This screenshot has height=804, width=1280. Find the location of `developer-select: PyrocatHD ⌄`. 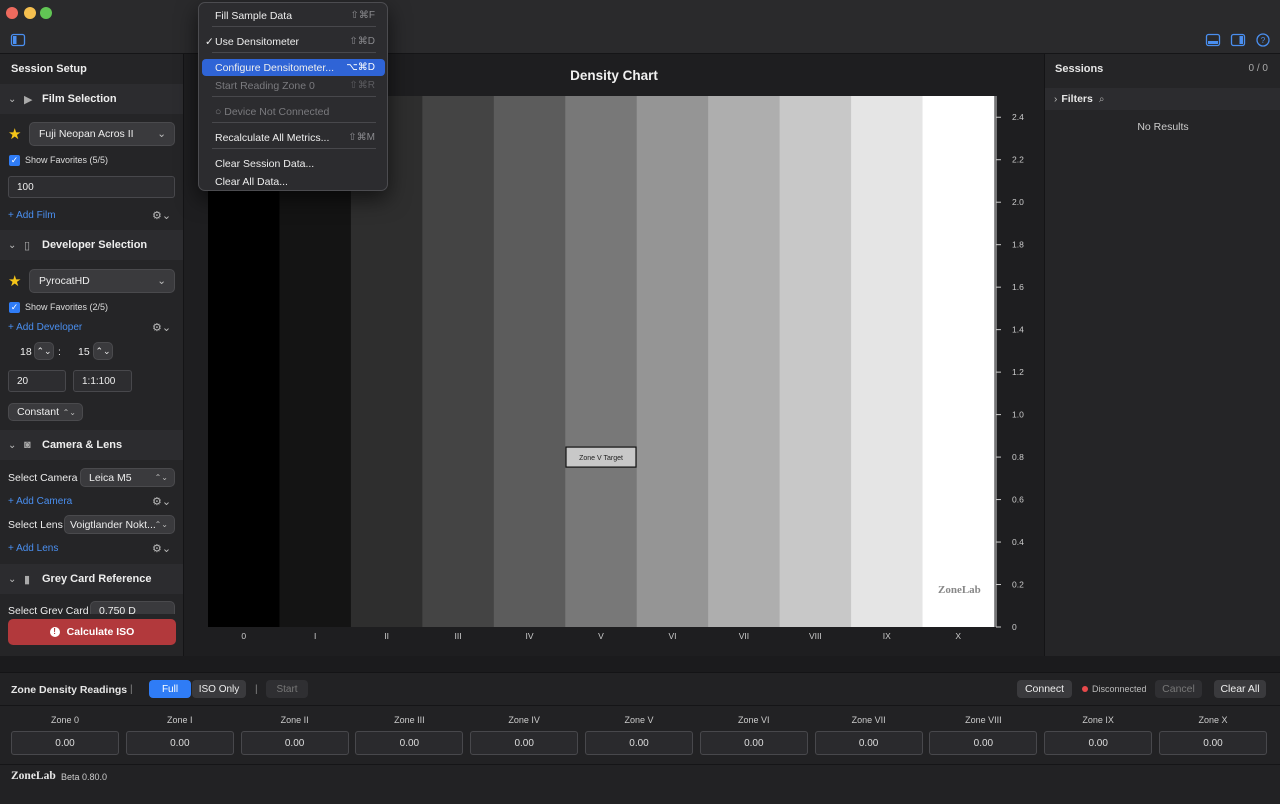

developer-select: PyrocatHD ⌄ is located at coordinates (102, 281).